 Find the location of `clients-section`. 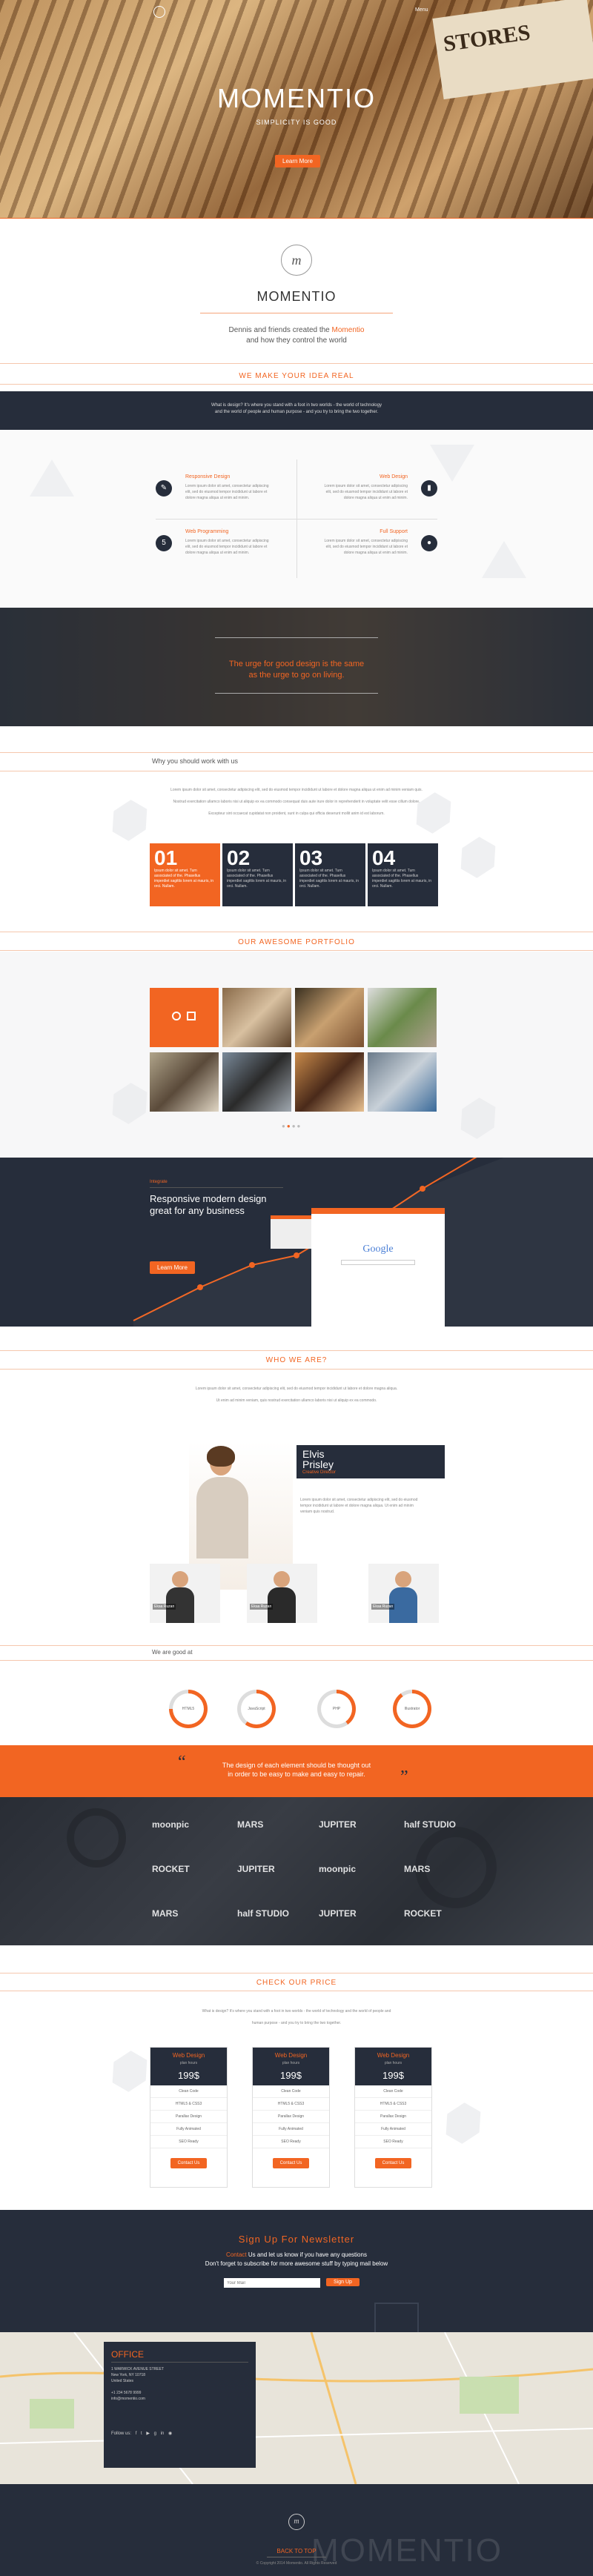

clients-section is located at coordinates (296, 1871).